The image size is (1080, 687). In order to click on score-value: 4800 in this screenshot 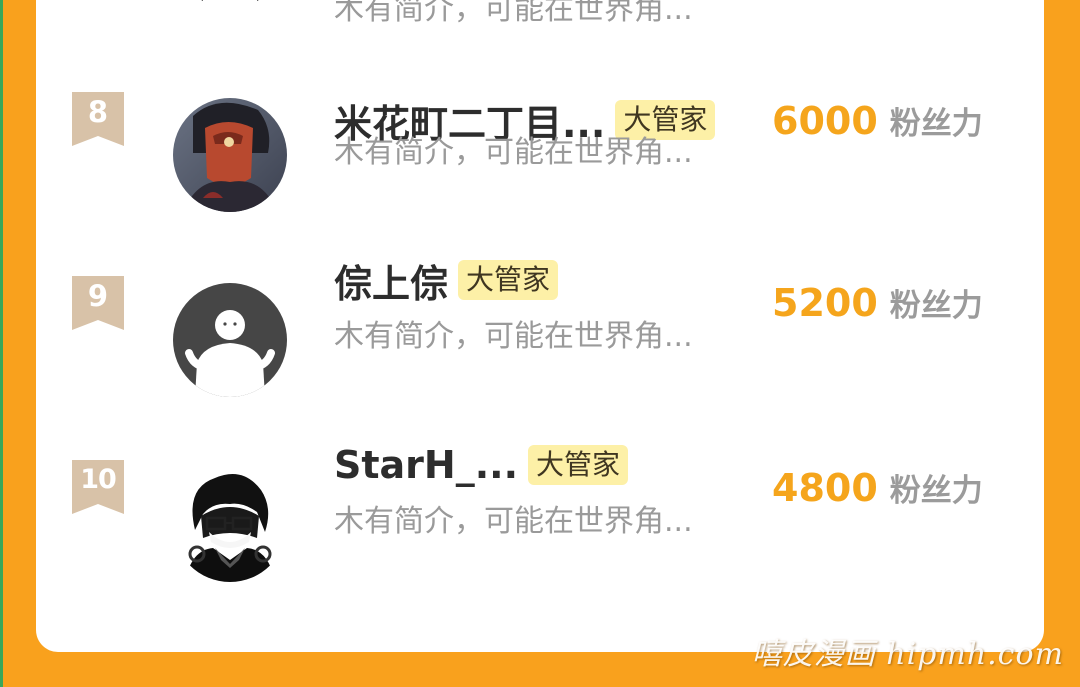, I will do `click(825, 488)`.